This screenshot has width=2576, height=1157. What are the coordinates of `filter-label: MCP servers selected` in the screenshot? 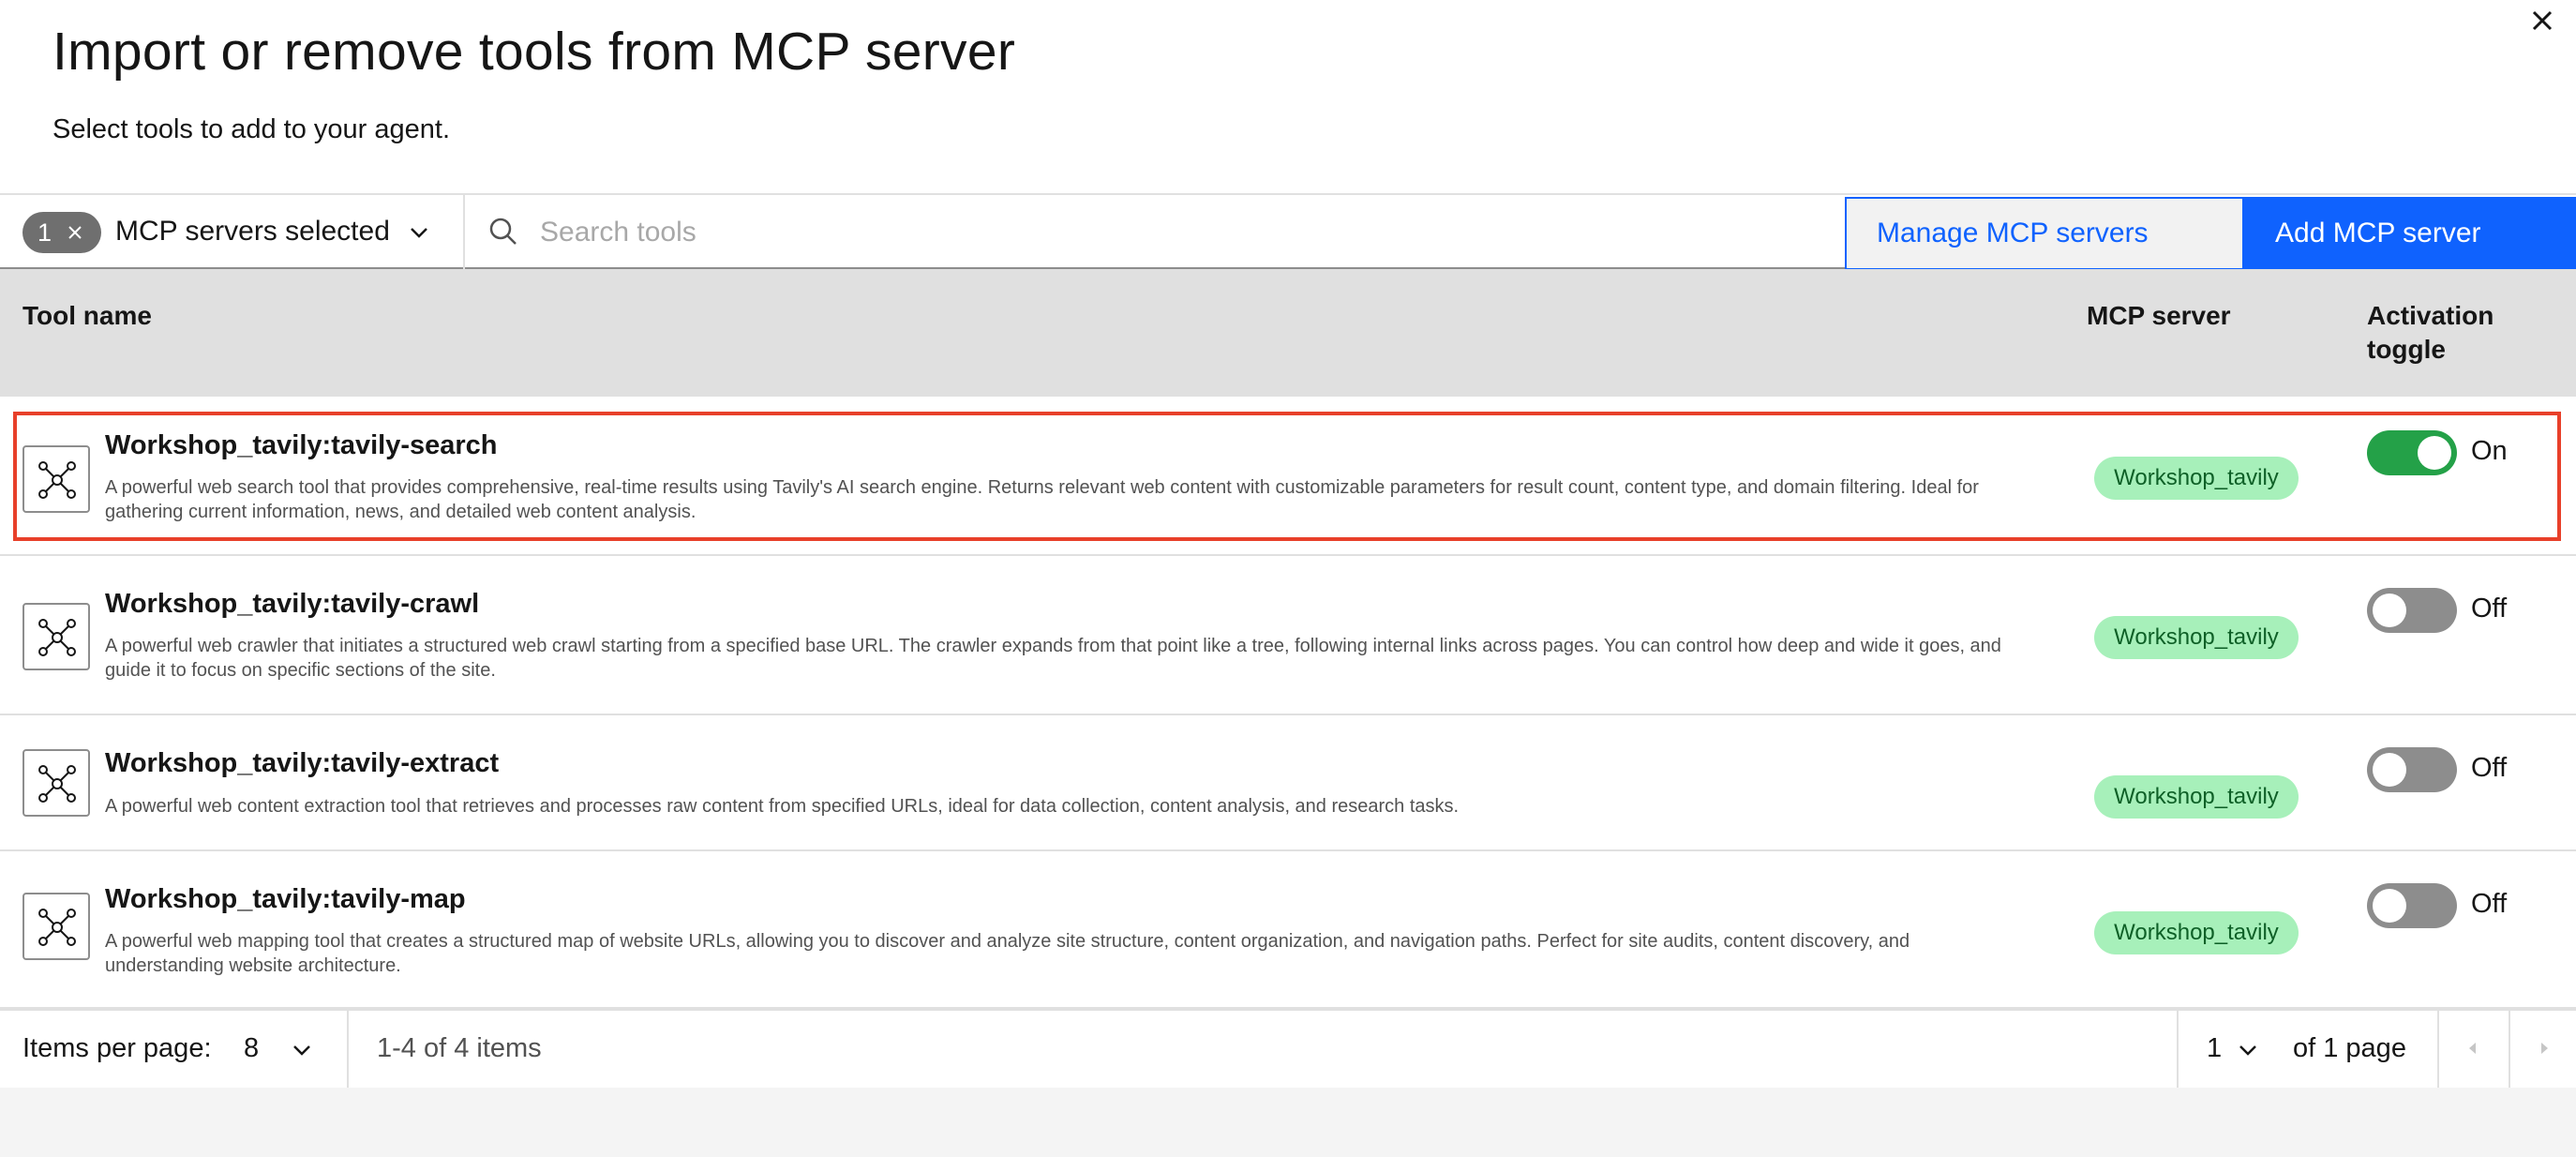 It's located at (252, 231).